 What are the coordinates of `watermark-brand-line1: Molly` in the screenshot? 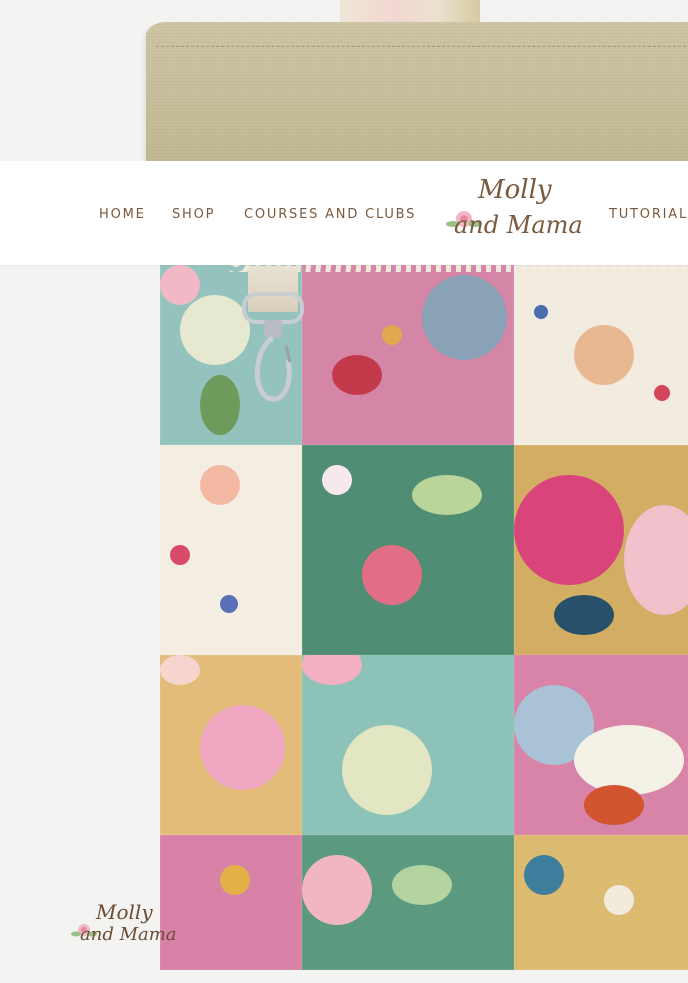 It's located at (124, 912).